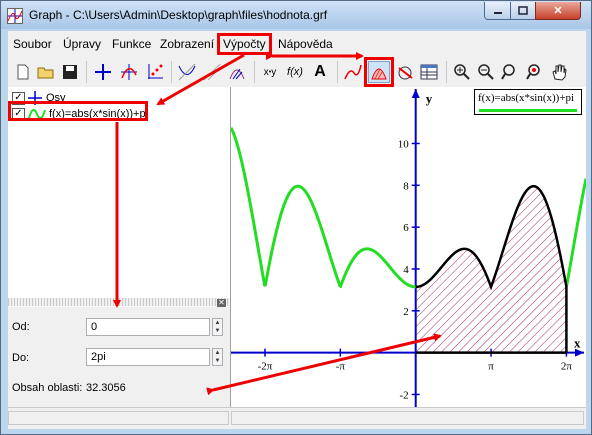 This screenshot has width=592, height=435. Describe the element at coordinates (21, 327) in the screenshot. I see `from-label: Od:` at that location.